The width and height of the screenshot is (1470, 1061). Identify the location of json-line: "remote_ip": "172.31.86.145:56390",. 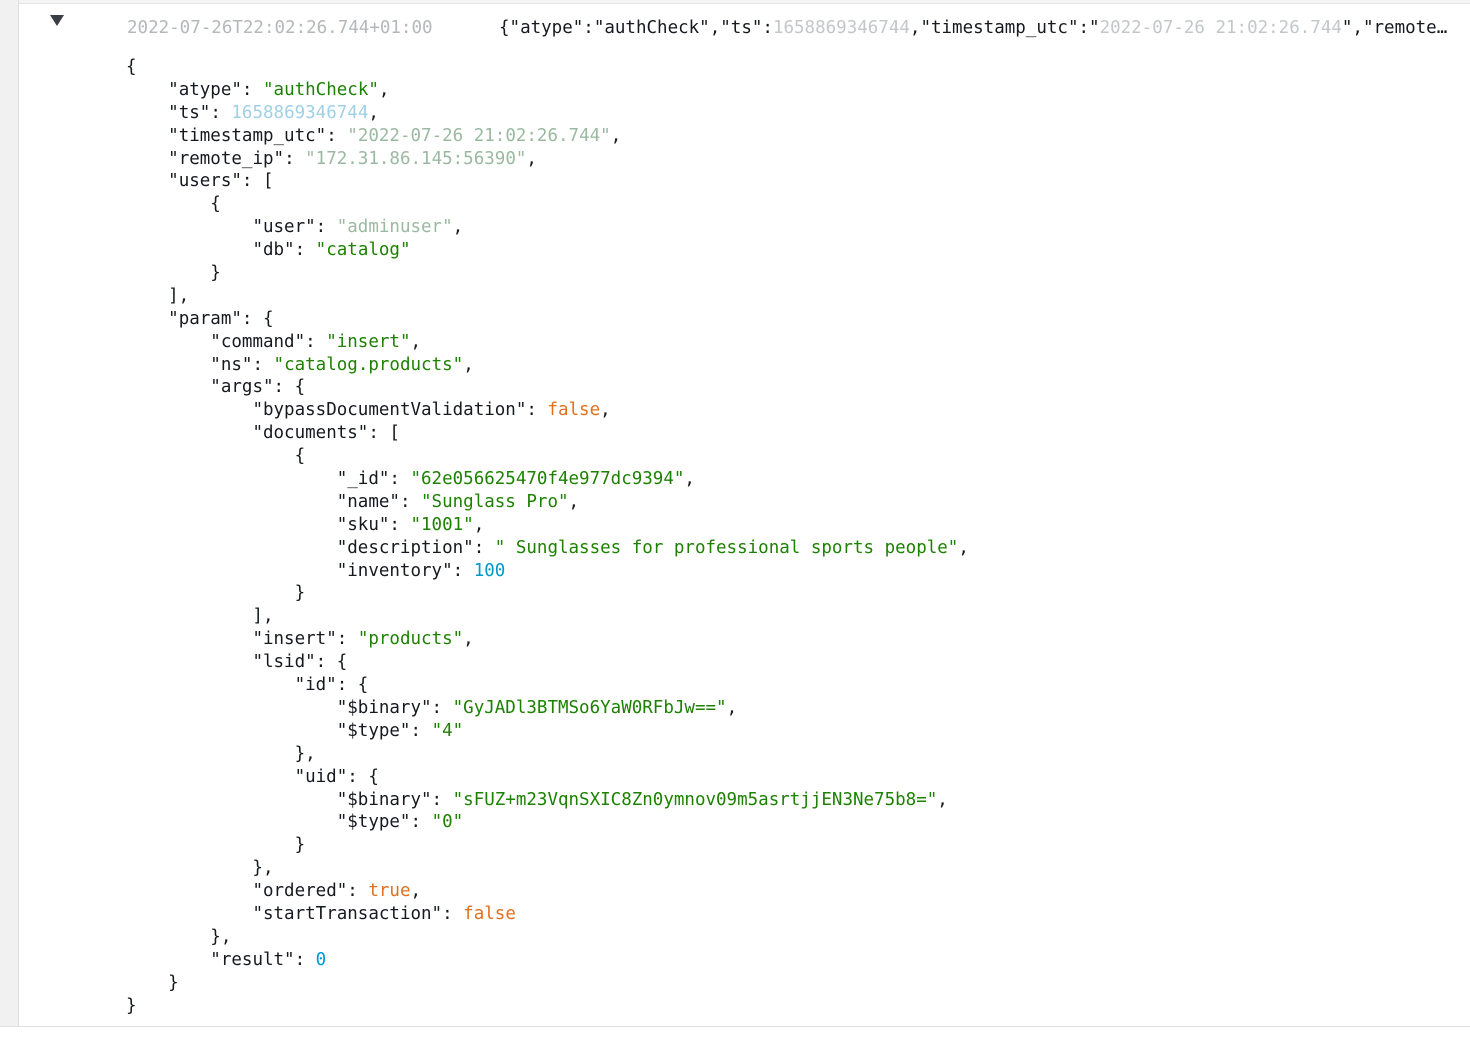
(352, 158).